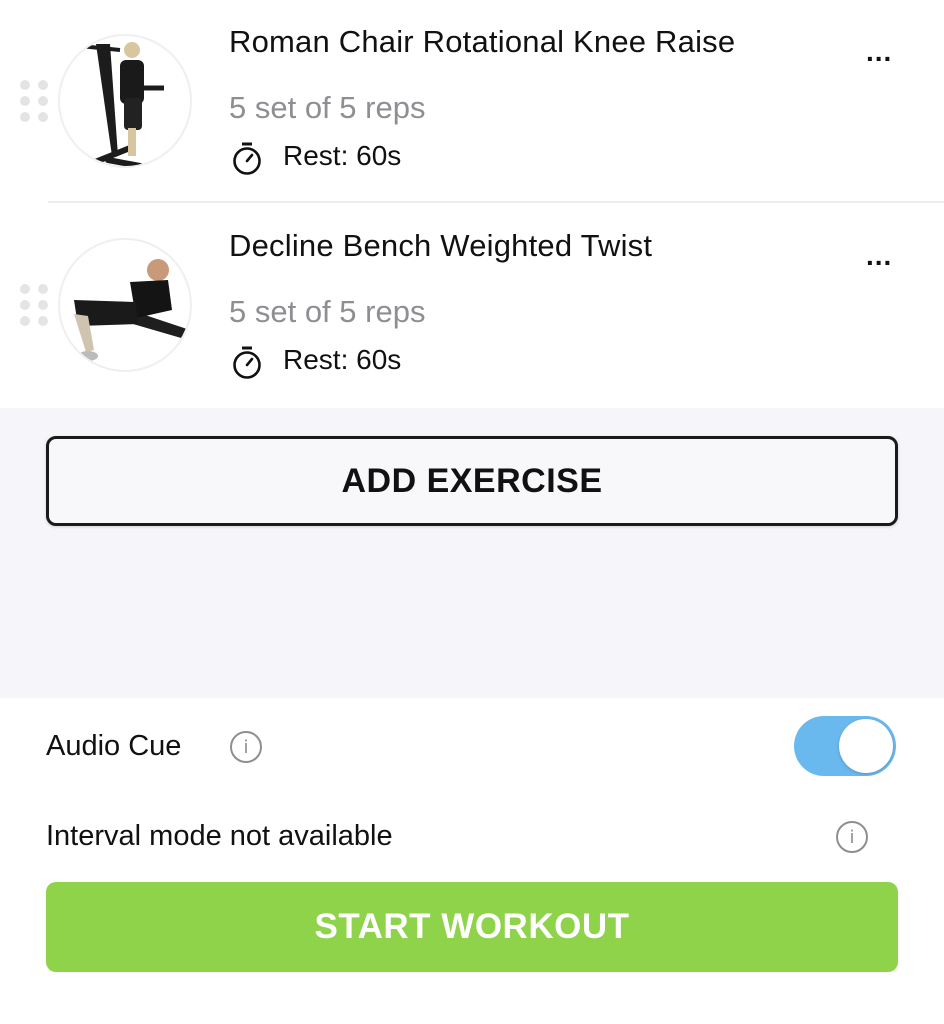 The image size is (944, 1024). I want to click on start-workout-button: START WORKOUT, so click(472, 927).